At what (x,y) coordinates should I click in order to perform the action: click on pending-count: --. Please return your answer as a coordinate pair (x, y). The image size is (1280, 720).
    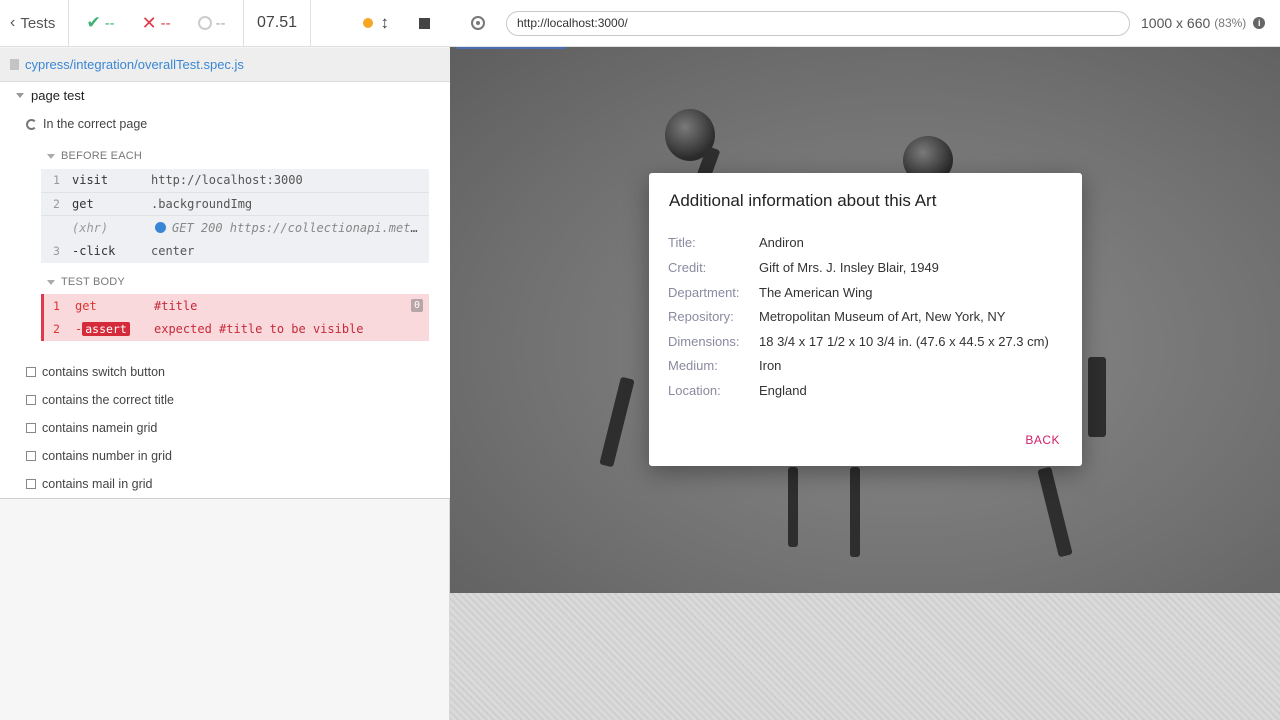
    Looking at the image, I should click on (220, 23).